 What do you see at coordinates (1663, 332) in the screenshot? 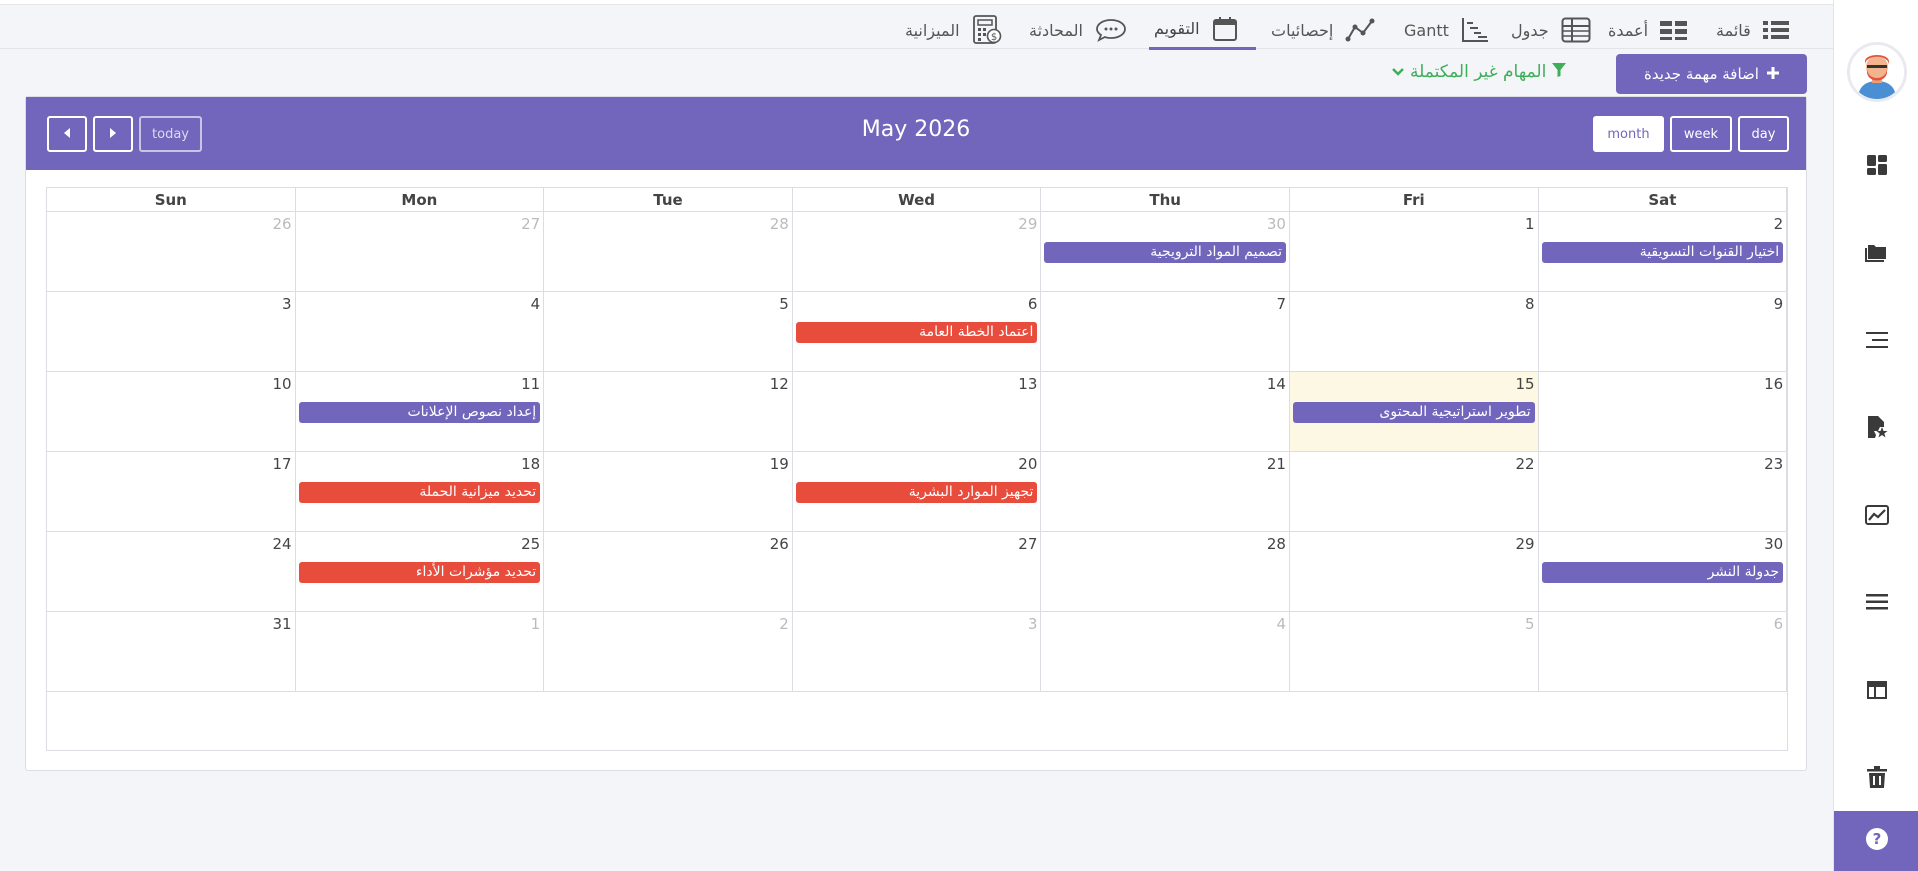
I see `day-cell: 9` at bounding box center [1663, 332].